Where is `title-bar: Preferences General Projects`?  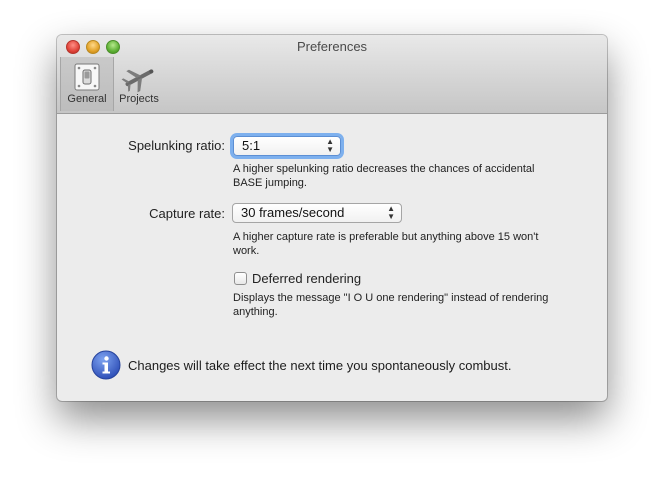
title-bar: Preferences General Projects is located at coordinates (332, 74).